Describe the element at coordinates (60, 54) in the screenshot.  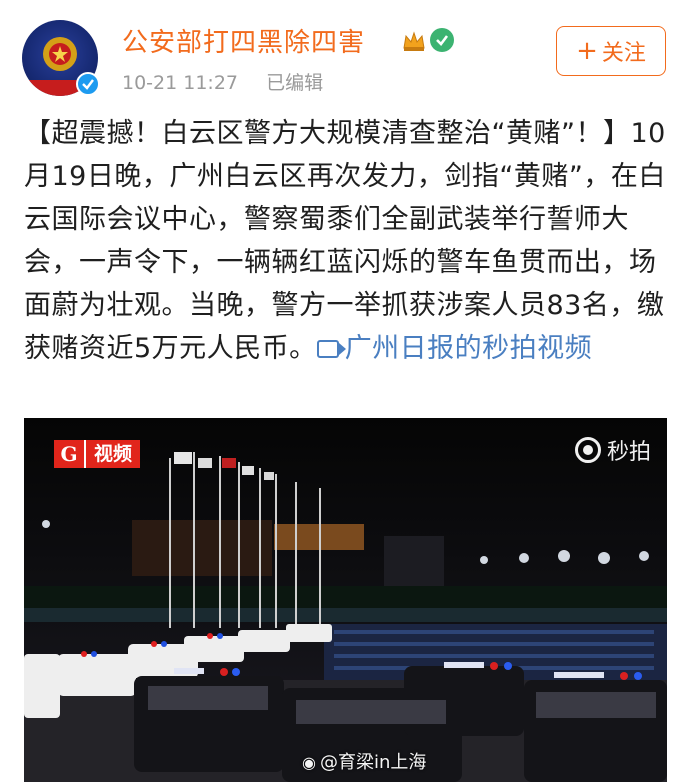
I see `police-emblem-icon` at that location.